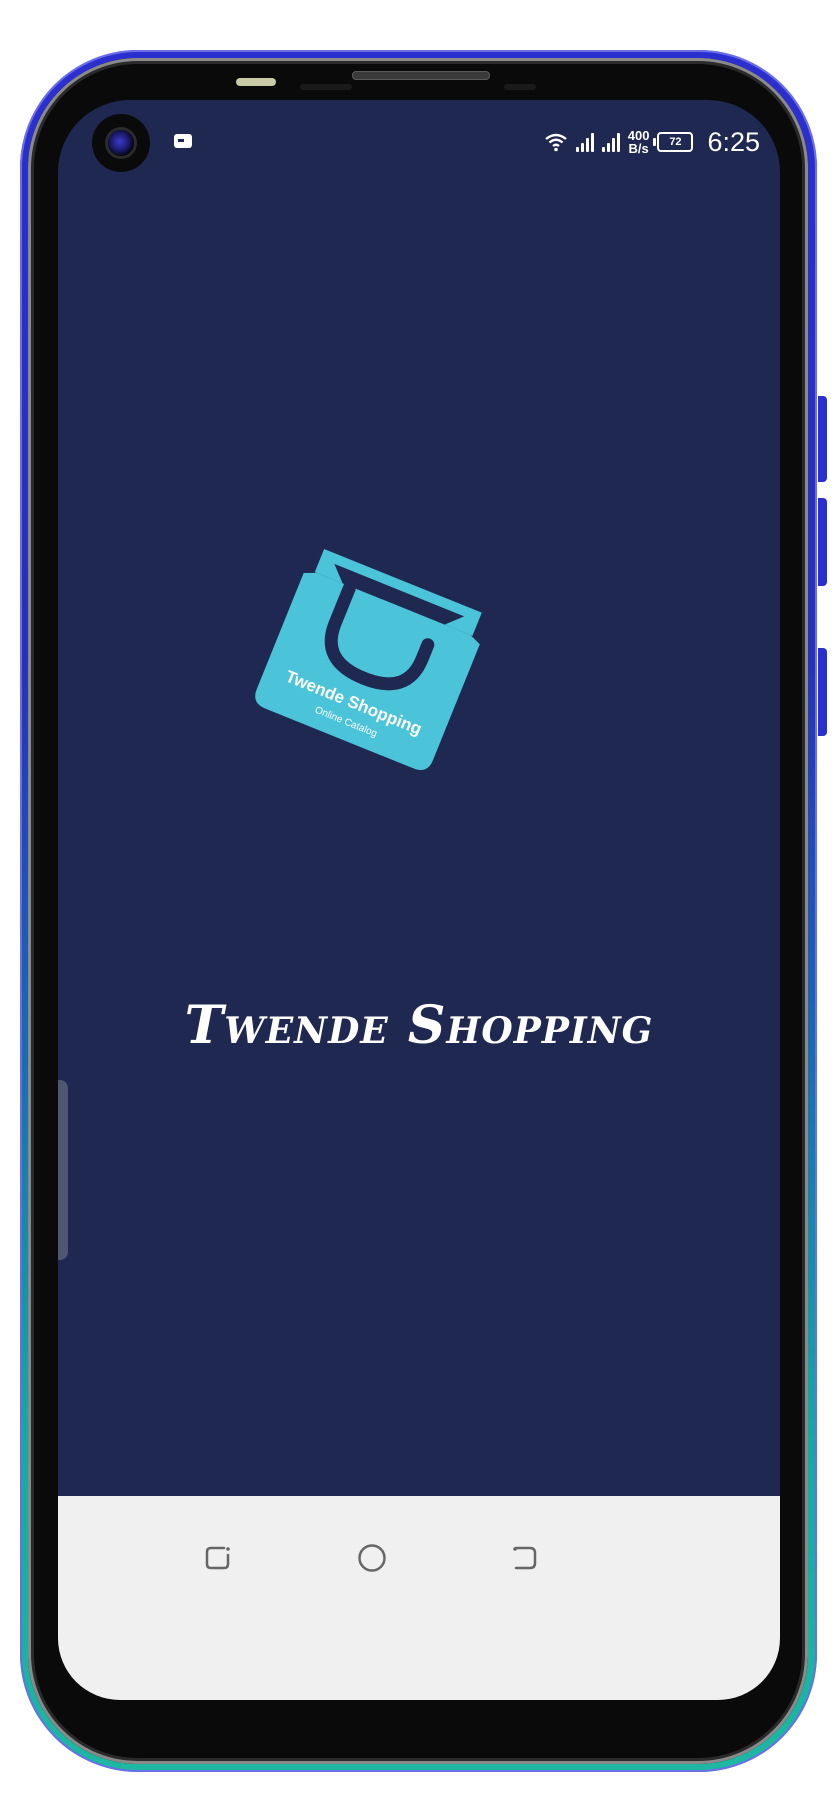 Image resolution: width=840 pixels, height=1800 pixels. I want to click on status-icons: 400 B/s 72 6:25, so click(652, 142).